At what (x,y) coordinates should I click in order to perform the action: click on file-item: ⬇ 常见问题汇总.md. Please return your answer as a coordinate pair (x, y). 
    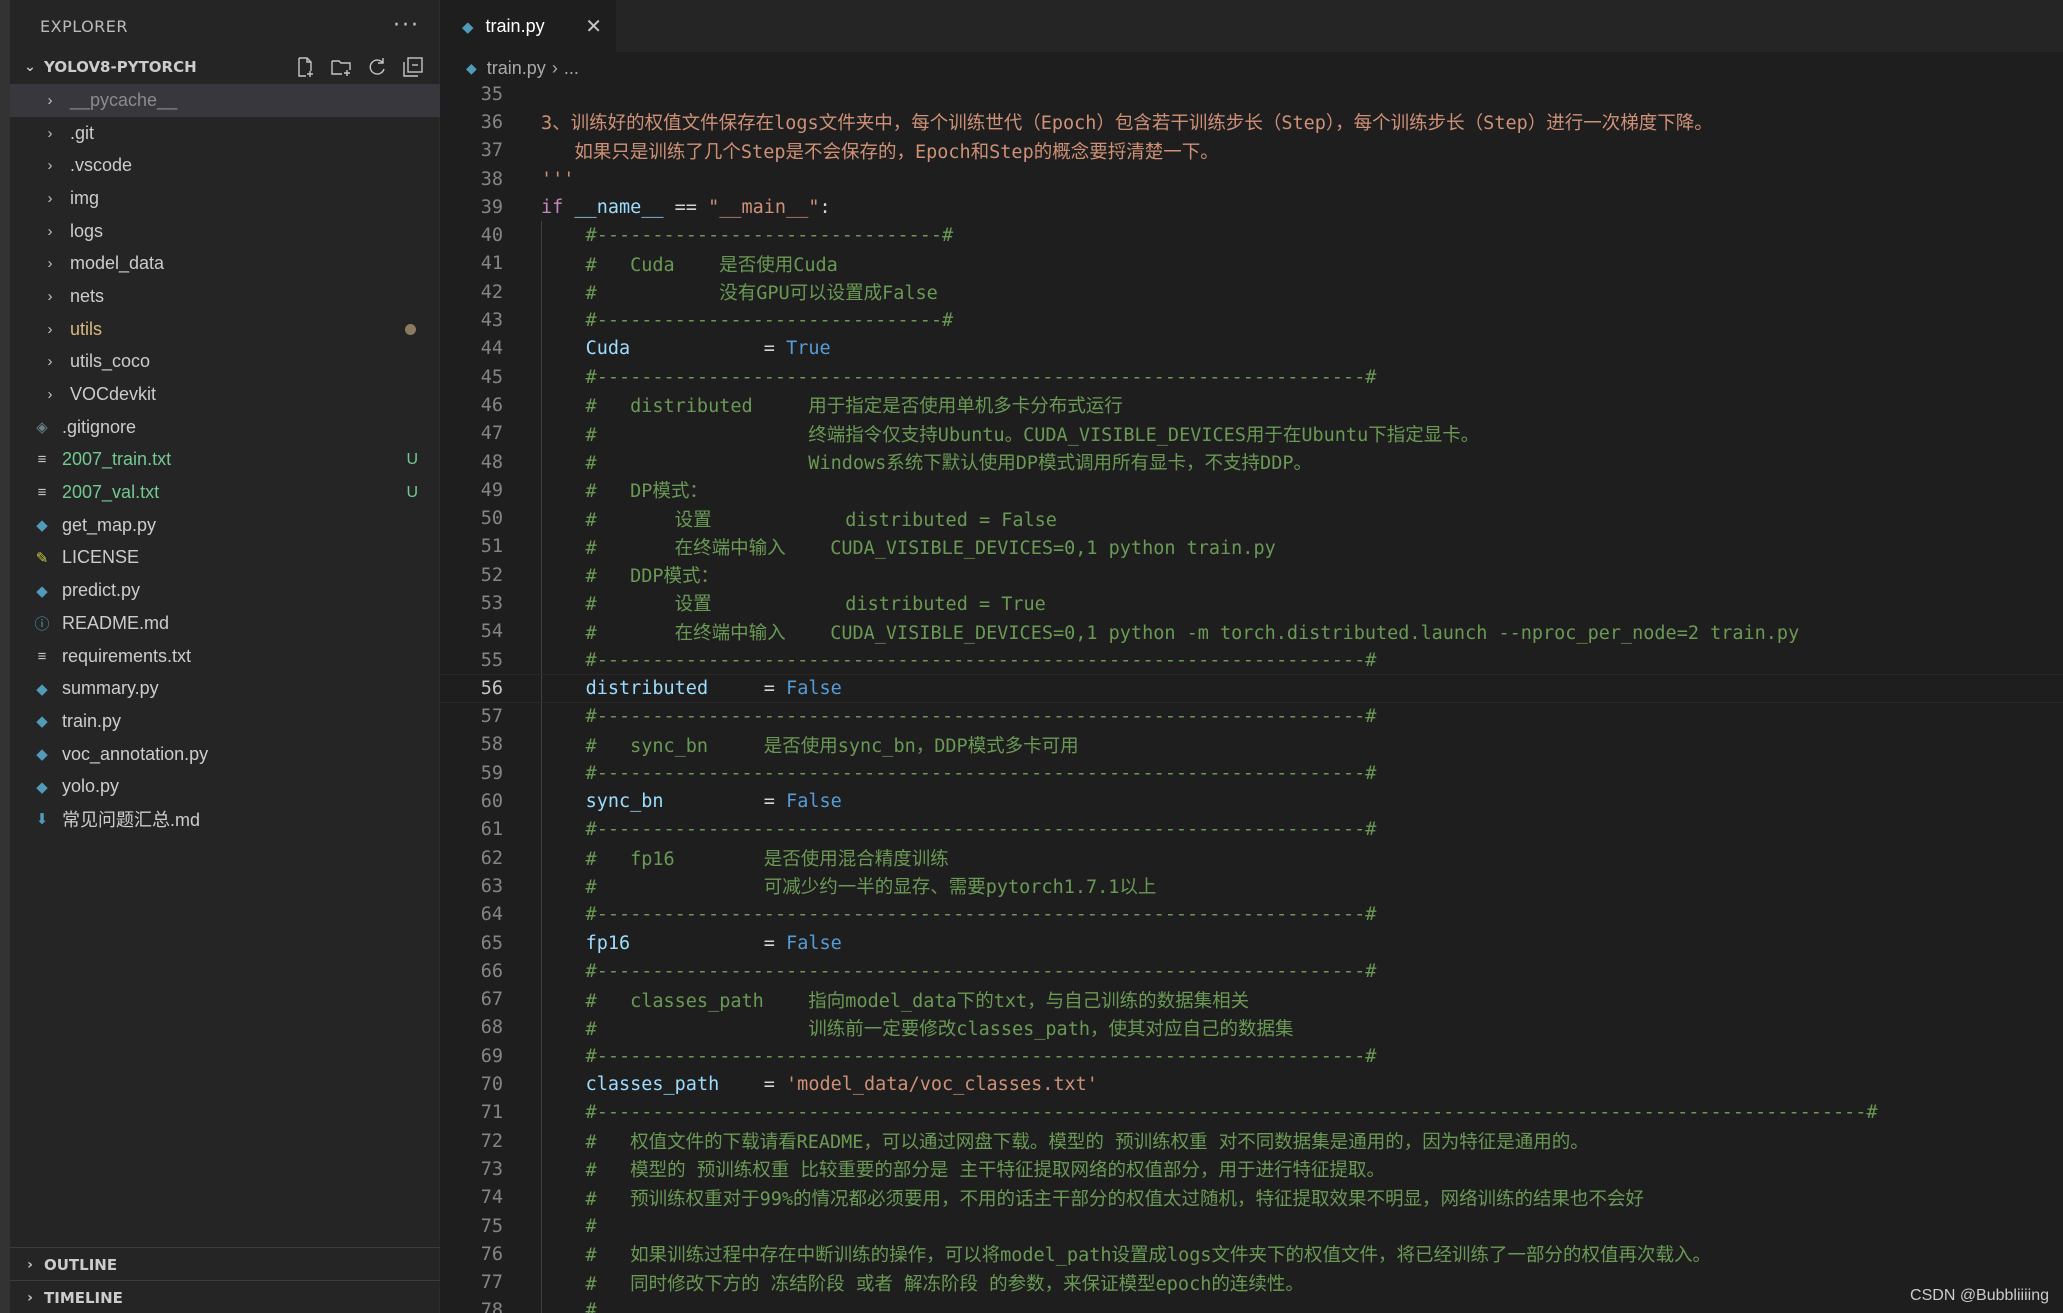
    Looking at the image, I should click on (225, 819).